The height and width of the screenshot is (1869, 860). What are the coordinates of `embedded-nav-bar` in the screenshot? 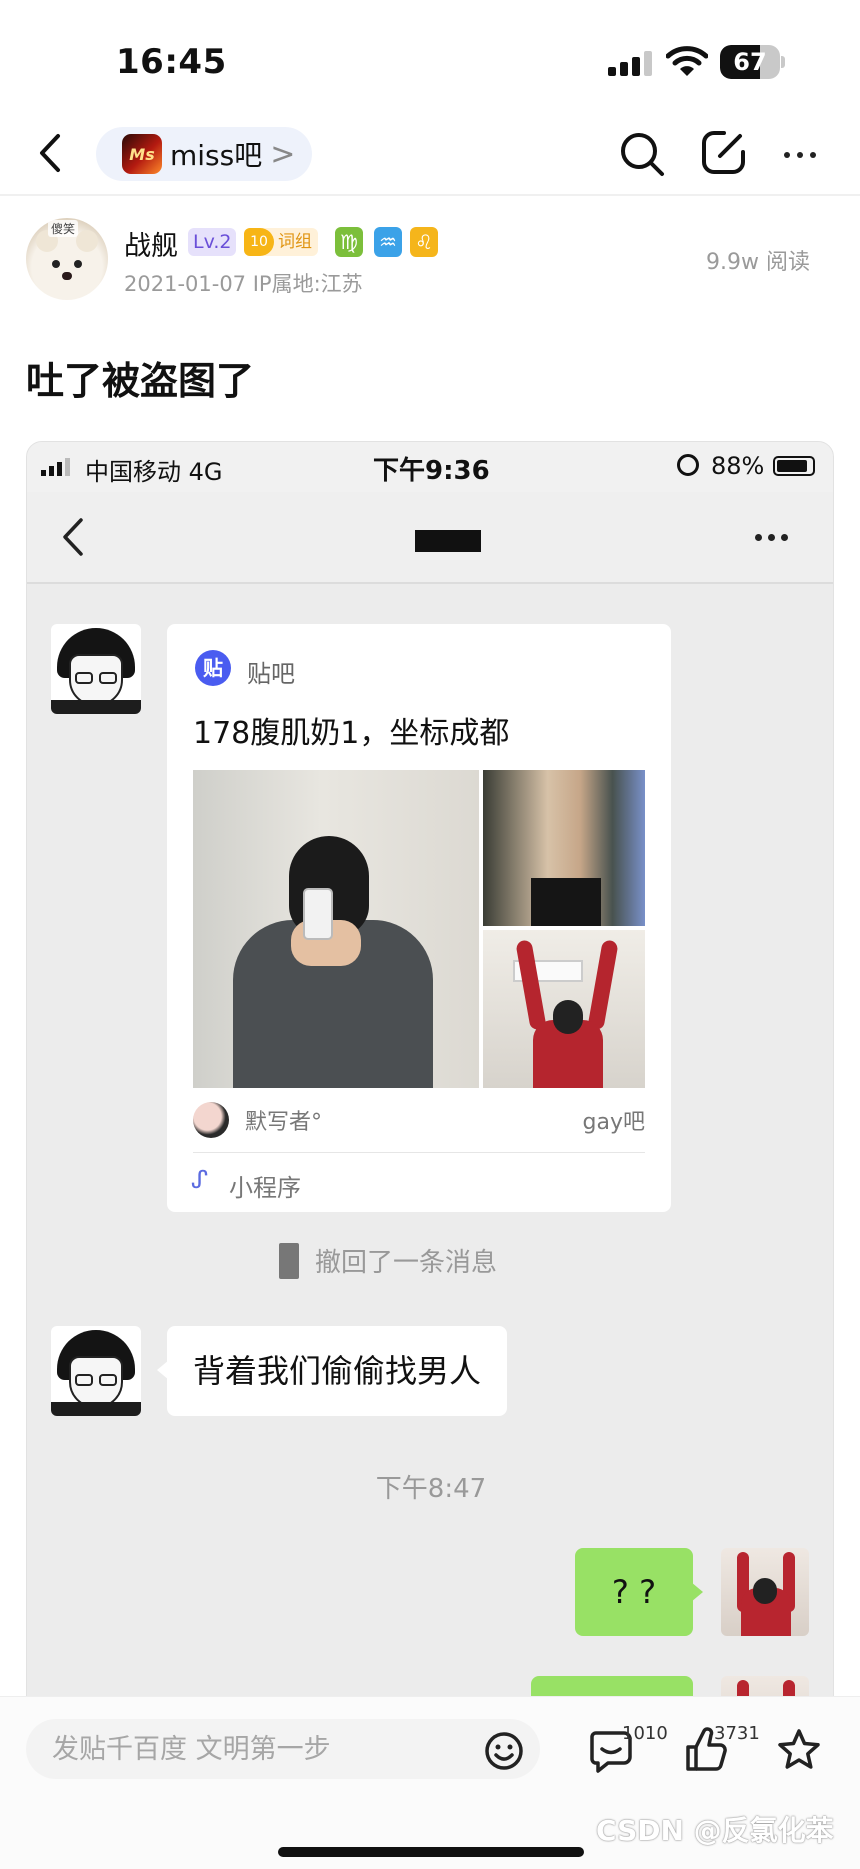 It's located at (430, 538).